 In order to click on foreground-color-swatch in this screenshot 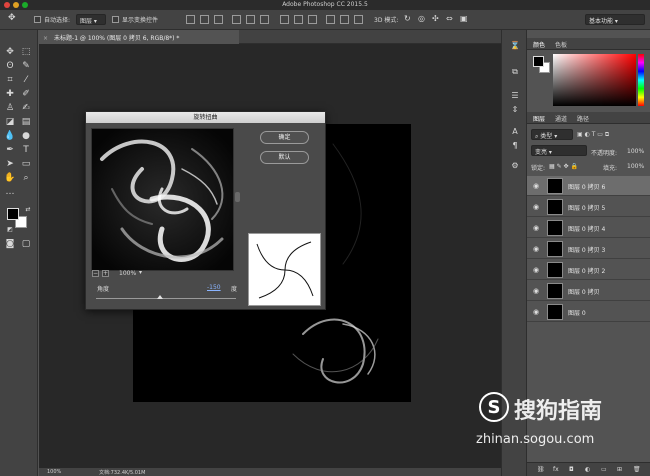, I will do `click(13, 214)`.